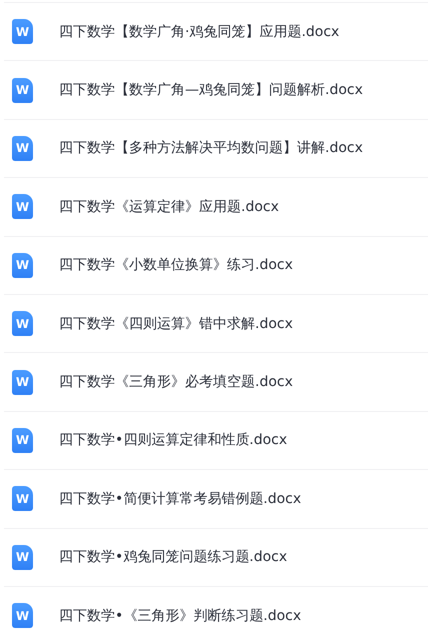  I want to click on file-name: 四下数学《三角形》必考填空题.docx, so click(176, 382).